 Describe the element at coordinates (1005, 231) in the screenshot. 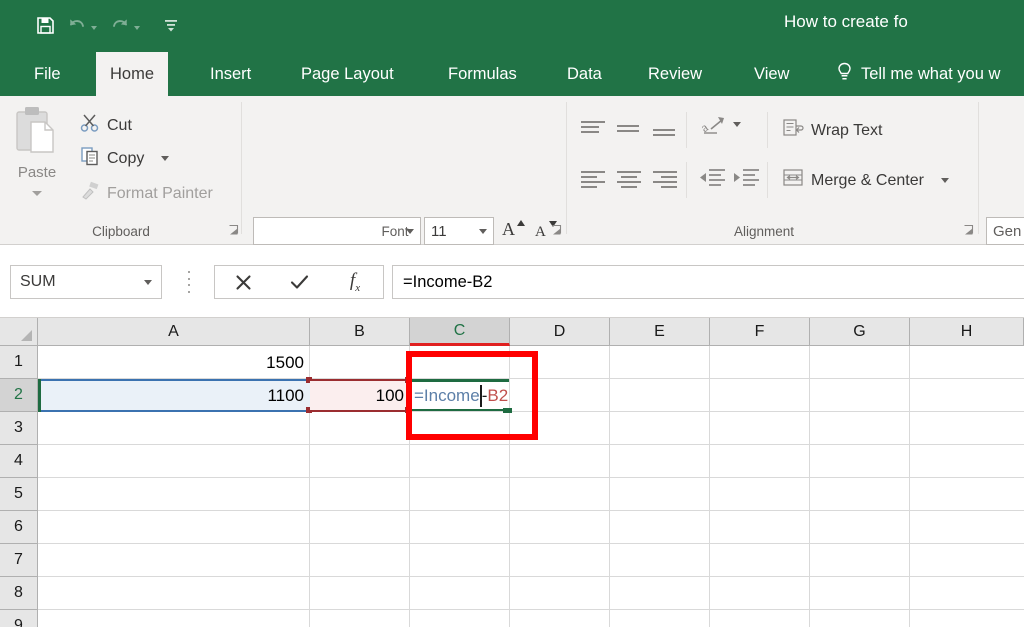

I see `number-format-select: Gen` at that location.